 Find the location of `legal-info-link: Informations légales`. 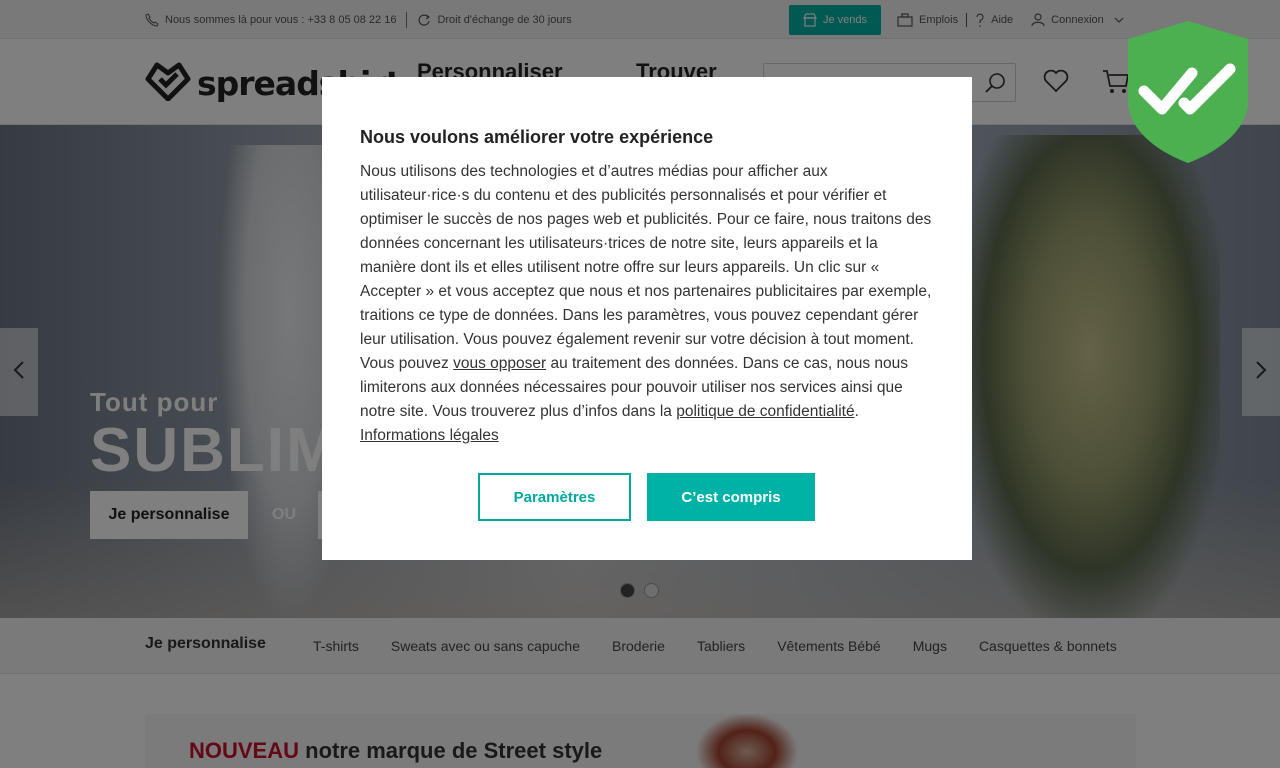

legal-info-link: Informations légales is located at coordinates (429, 435).